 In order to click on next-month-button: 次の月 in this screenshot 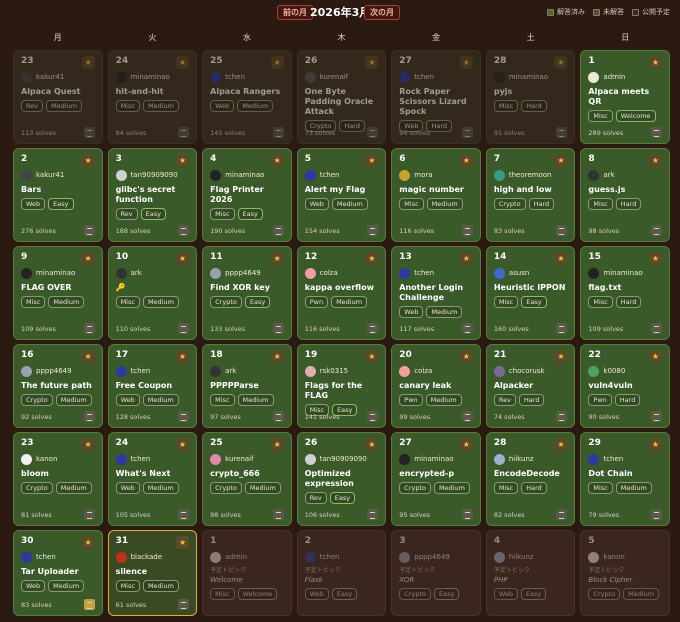, I will do `click(382, 12)`.